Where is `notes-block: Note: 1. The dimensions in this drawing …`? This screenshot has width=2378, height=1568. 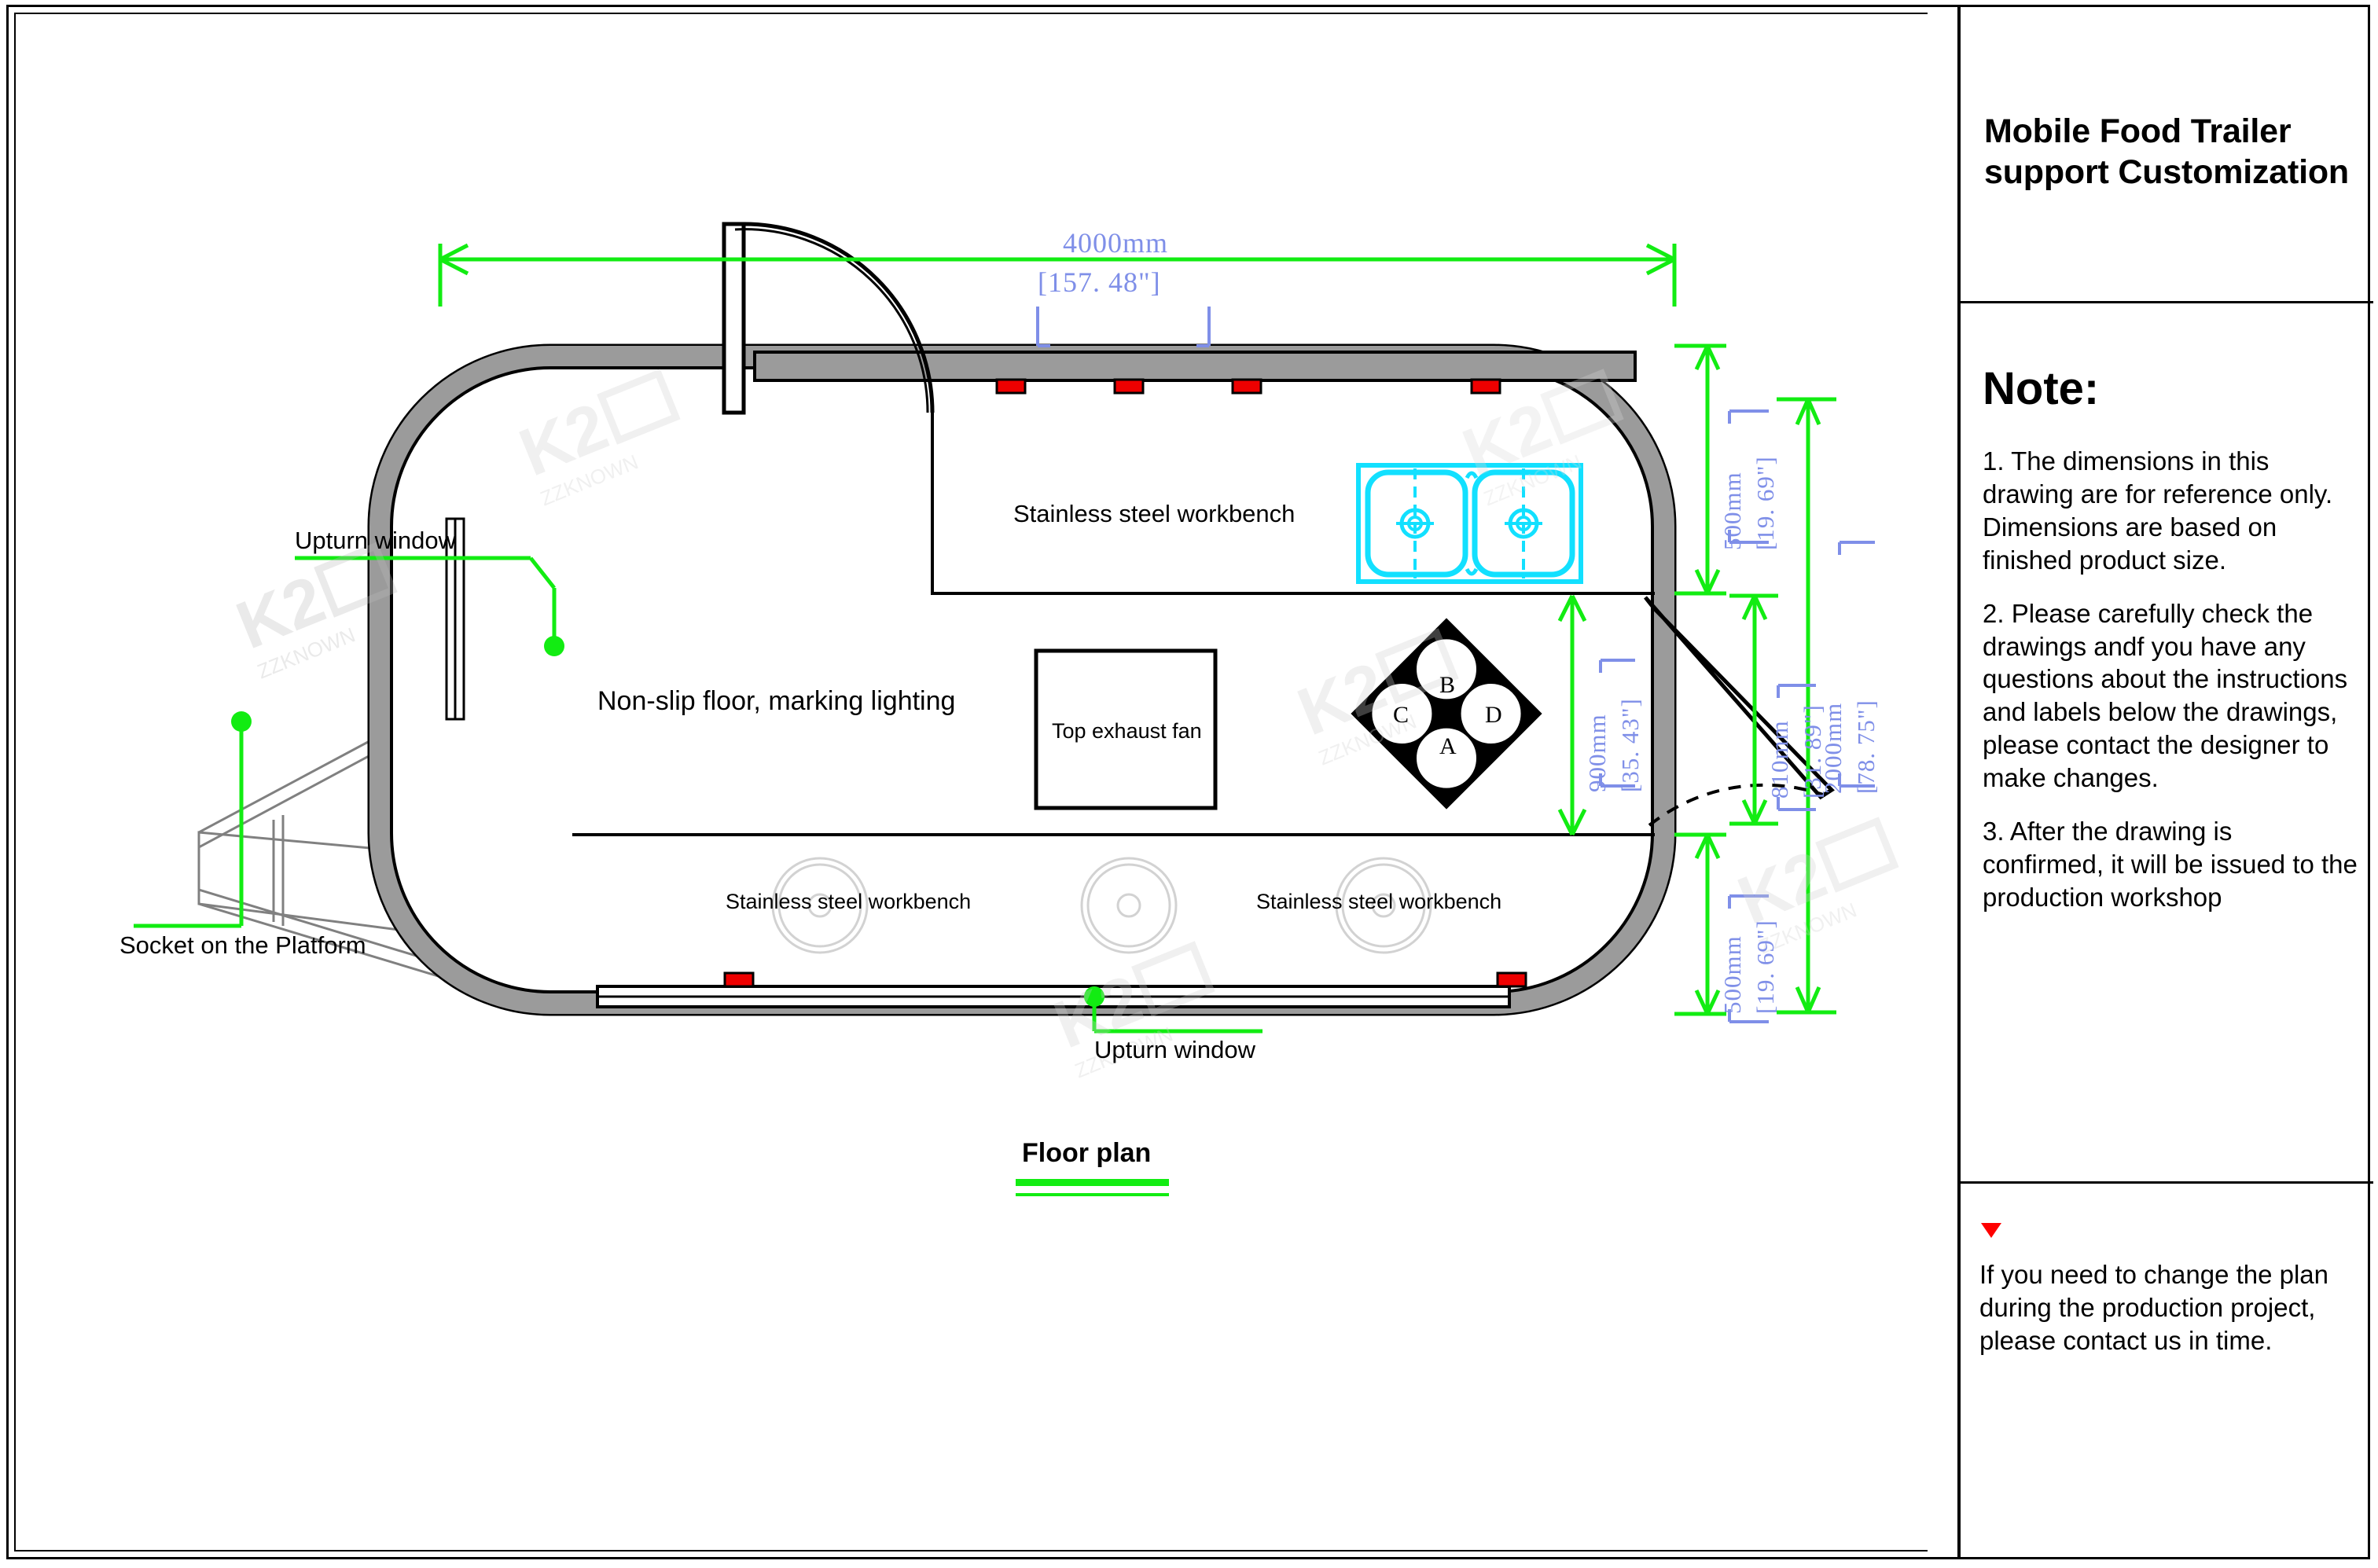 notes-block: Note: 1. The dimensions in this drawing … is located at coordinates (2167, 743).